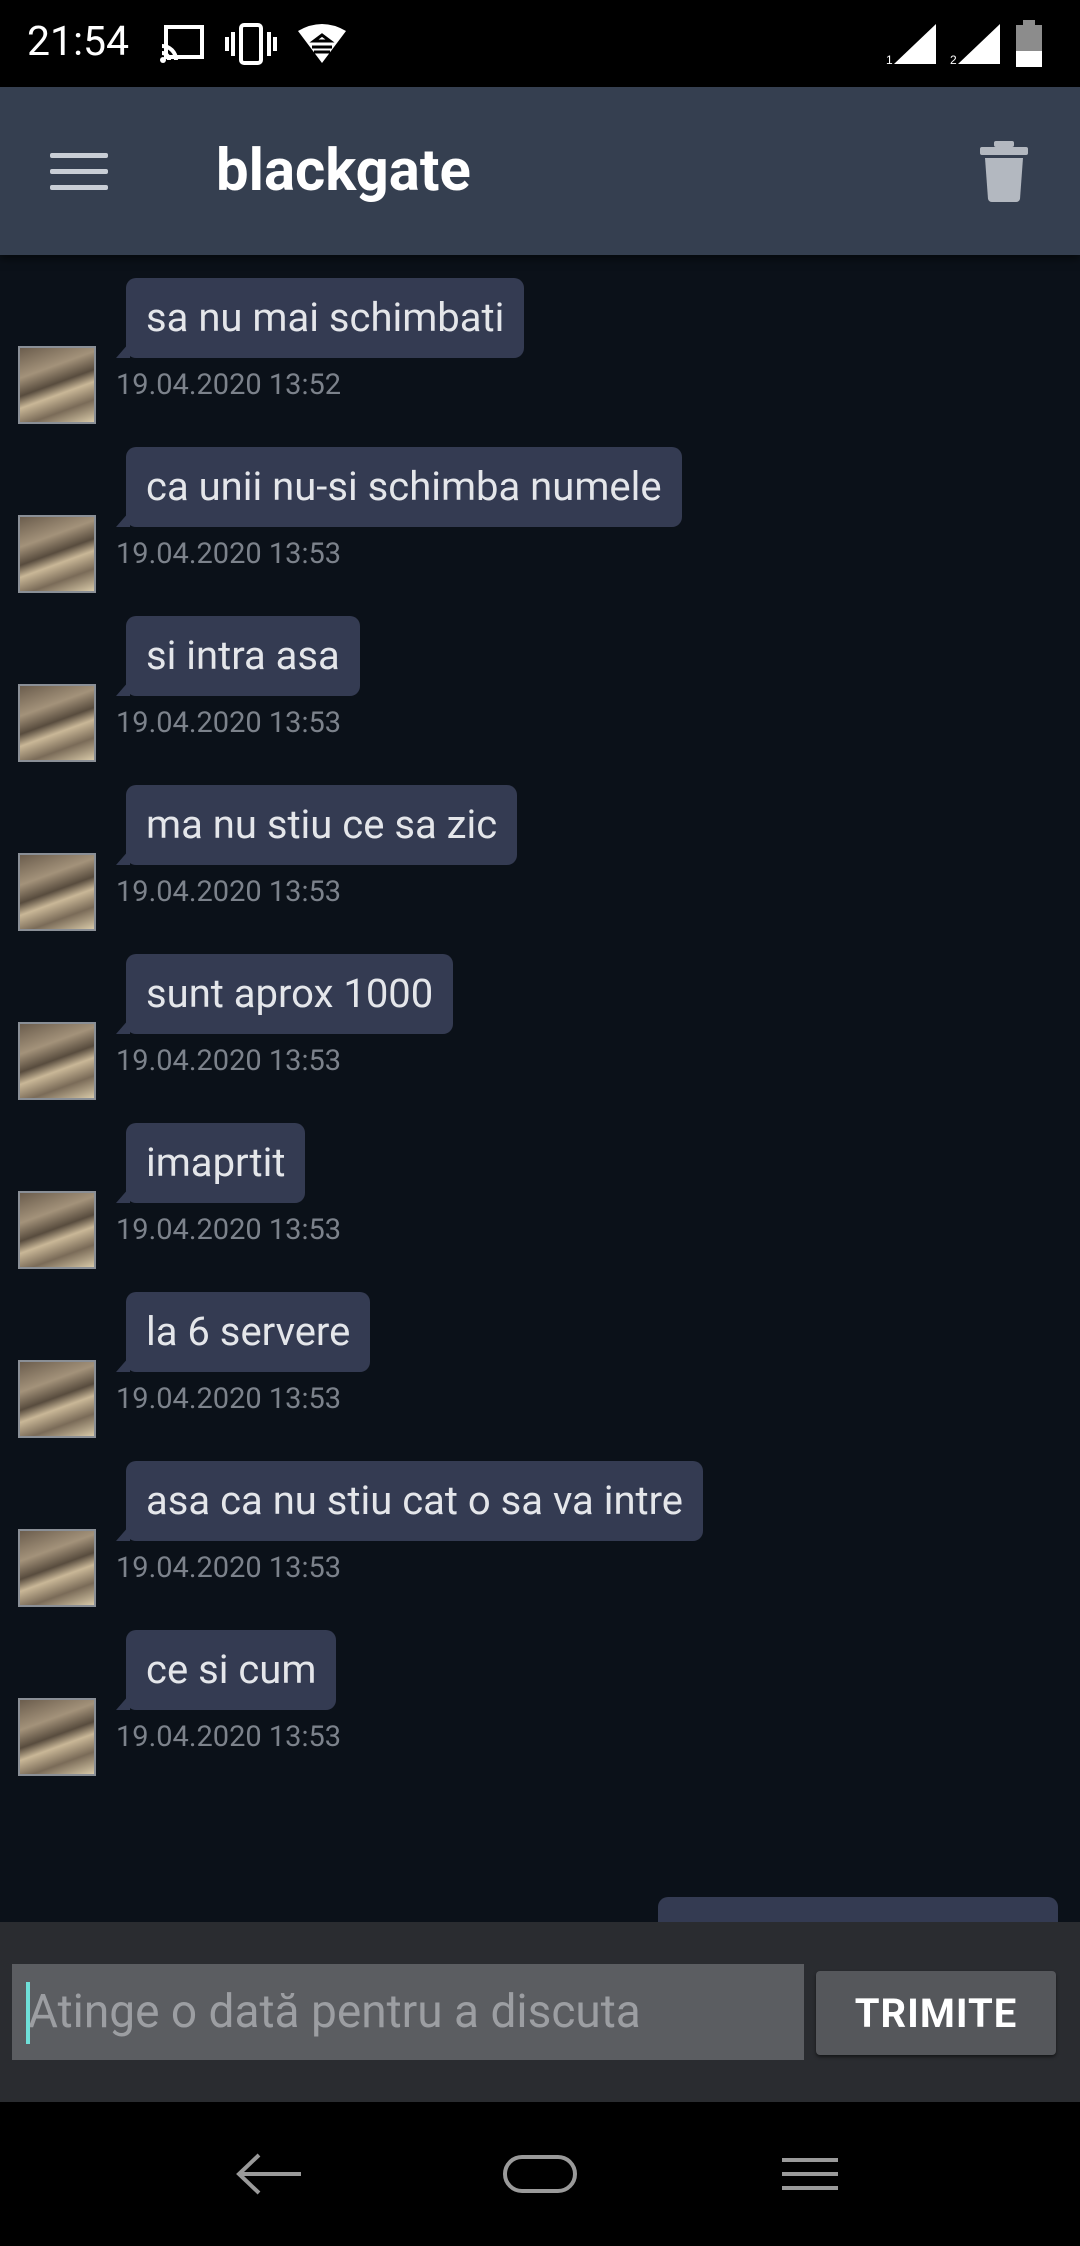 The height and width of the screenshot is (2246, 1080). I want to click on status-icons-right: 1 2, so click(965, 44).